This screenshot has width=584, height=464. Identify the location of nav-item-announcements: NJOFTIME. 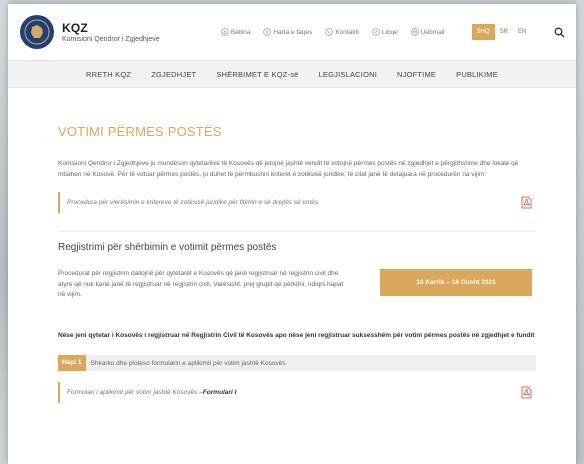
(416, 74).